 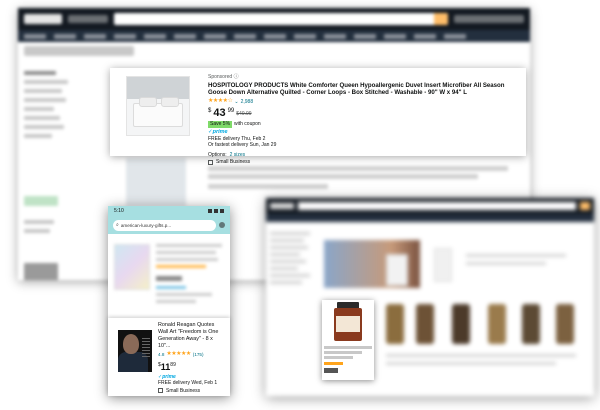 What do you see at coordinates (363, 77) in the screenshot?
I see `sponsored-label: Sponsored ⓘ` at bounding box center [363, 77].